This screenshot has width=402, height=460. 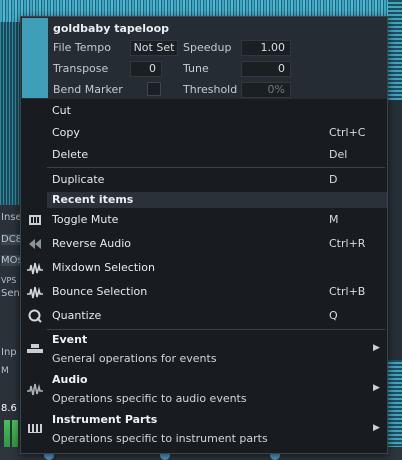 I want to click on menu-item-label: Quantize, so click(x=77, y=315).